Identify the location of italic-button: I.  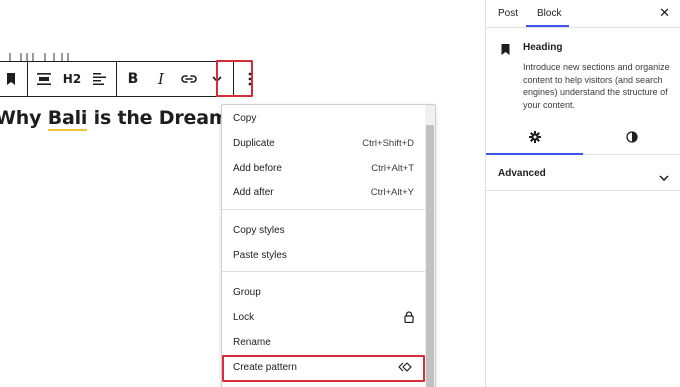
(161, 79).